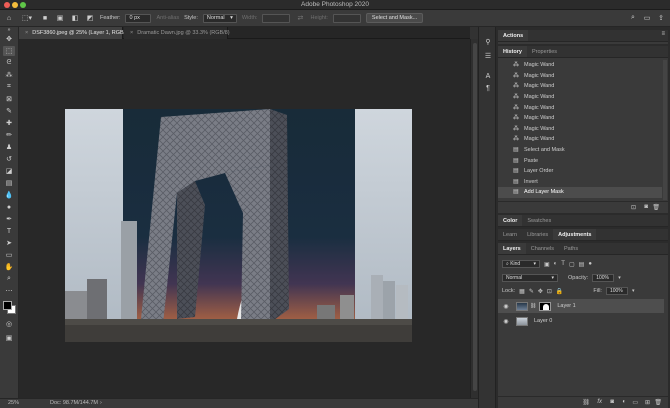  I want to click on hand-tool-icon: ✋, so click(9, 267).